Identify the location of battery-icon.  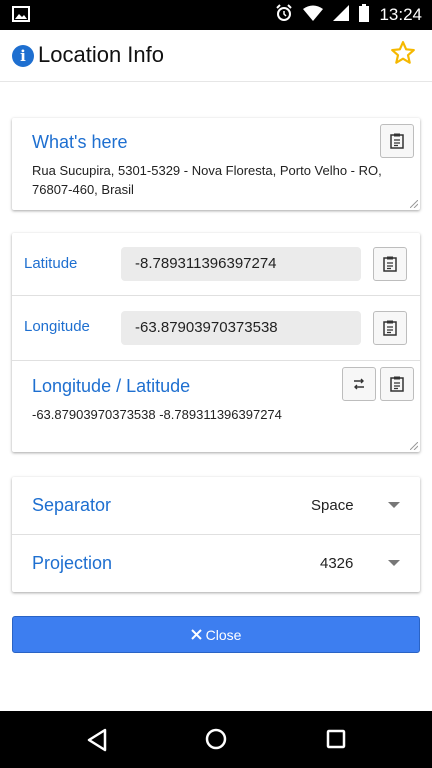
(364, 15).